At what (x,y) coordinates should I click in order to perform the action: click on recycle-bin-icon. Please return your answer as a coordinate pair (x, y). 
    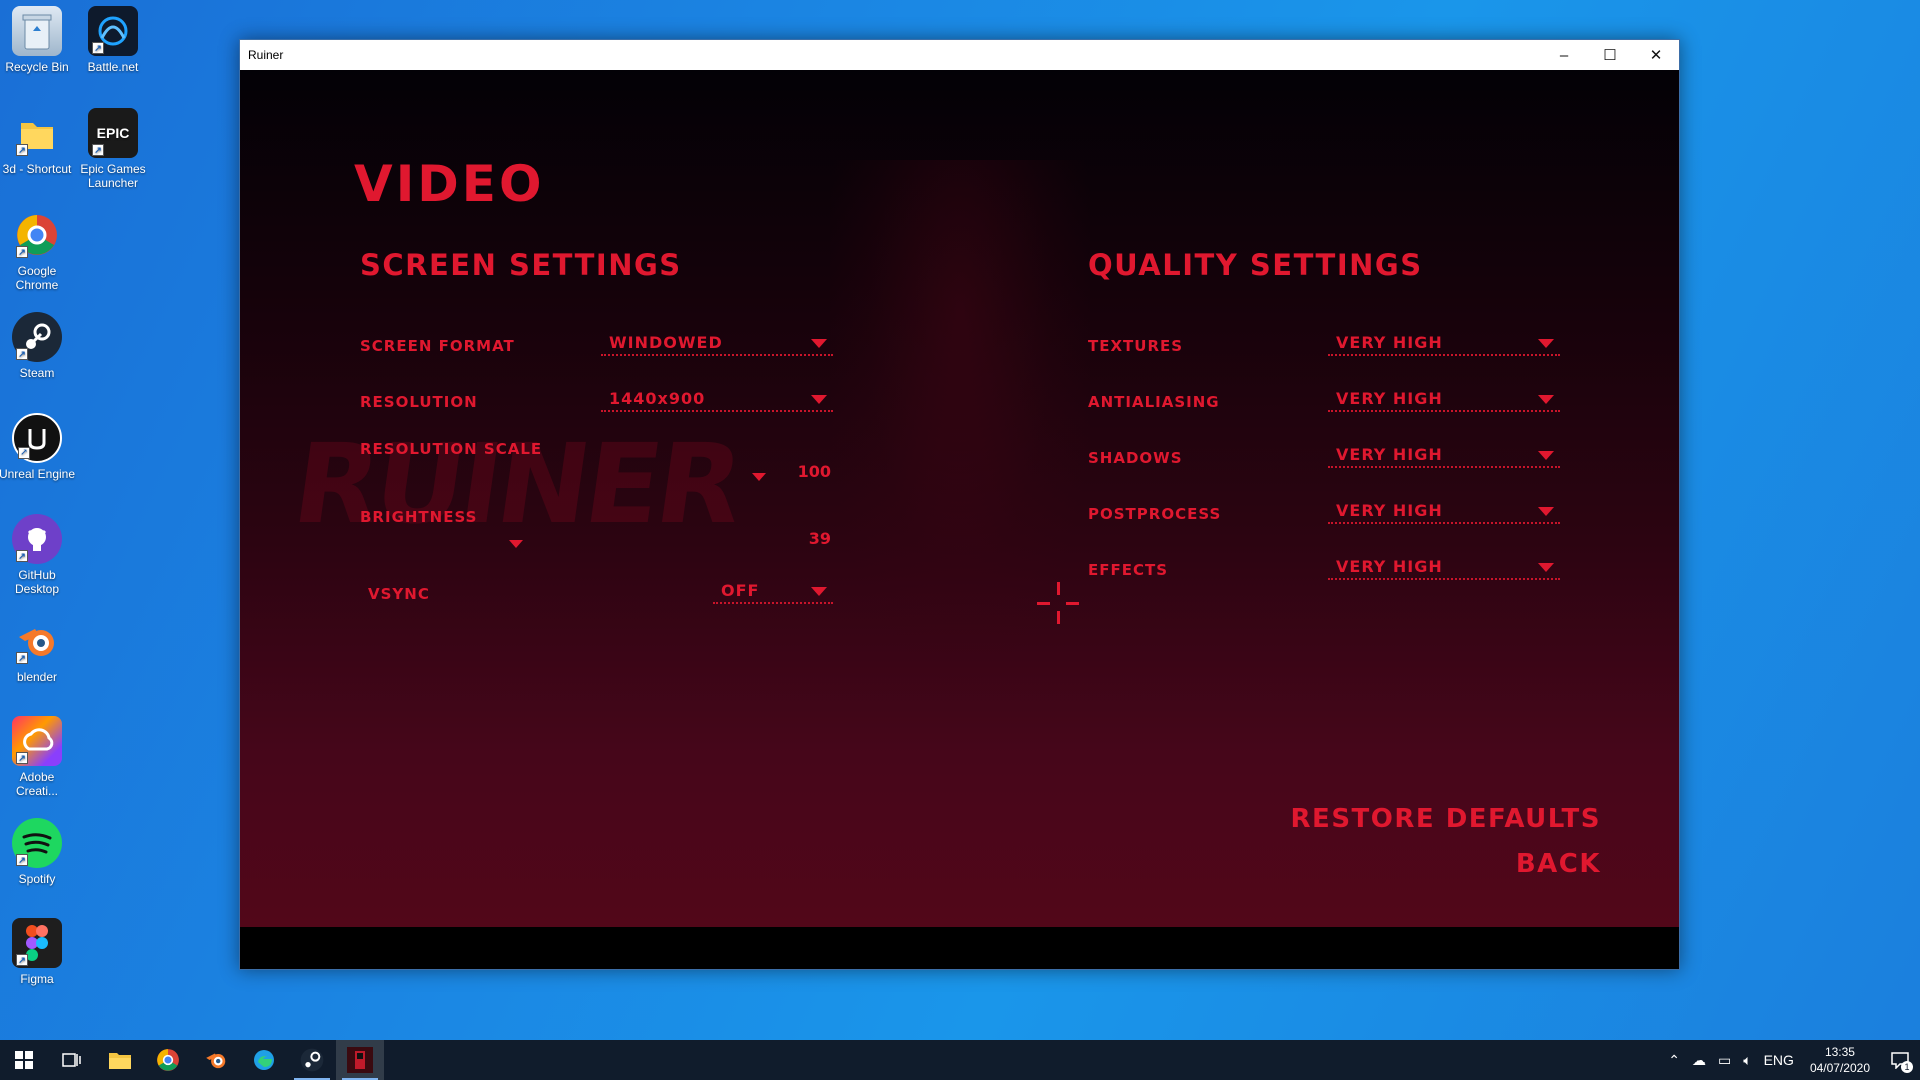
    Looking at the image, I should click on (37, 31).